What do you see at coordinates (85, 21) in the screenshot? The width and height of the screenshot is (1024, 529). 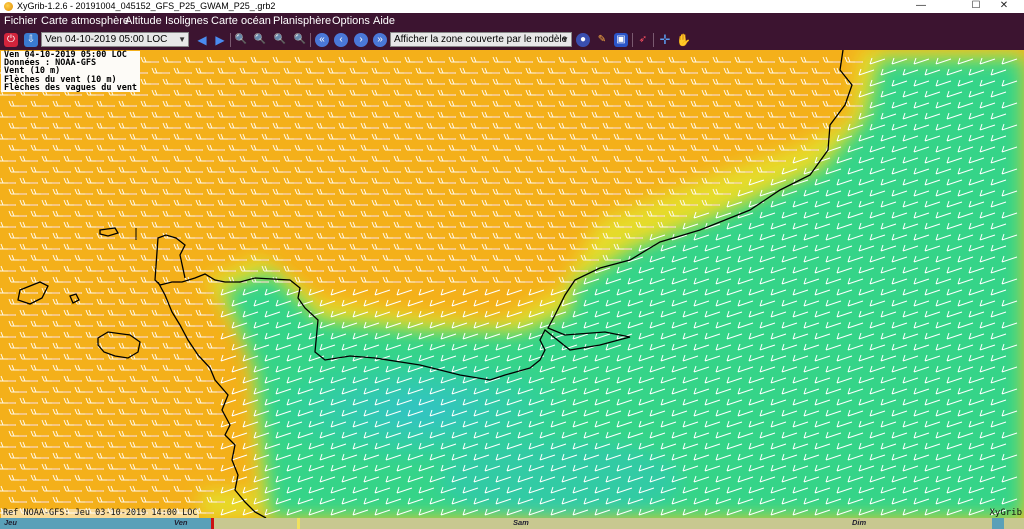 I see `menu-carte-atmosphere: Carte atmosphère` at bounding box center [85, 21].